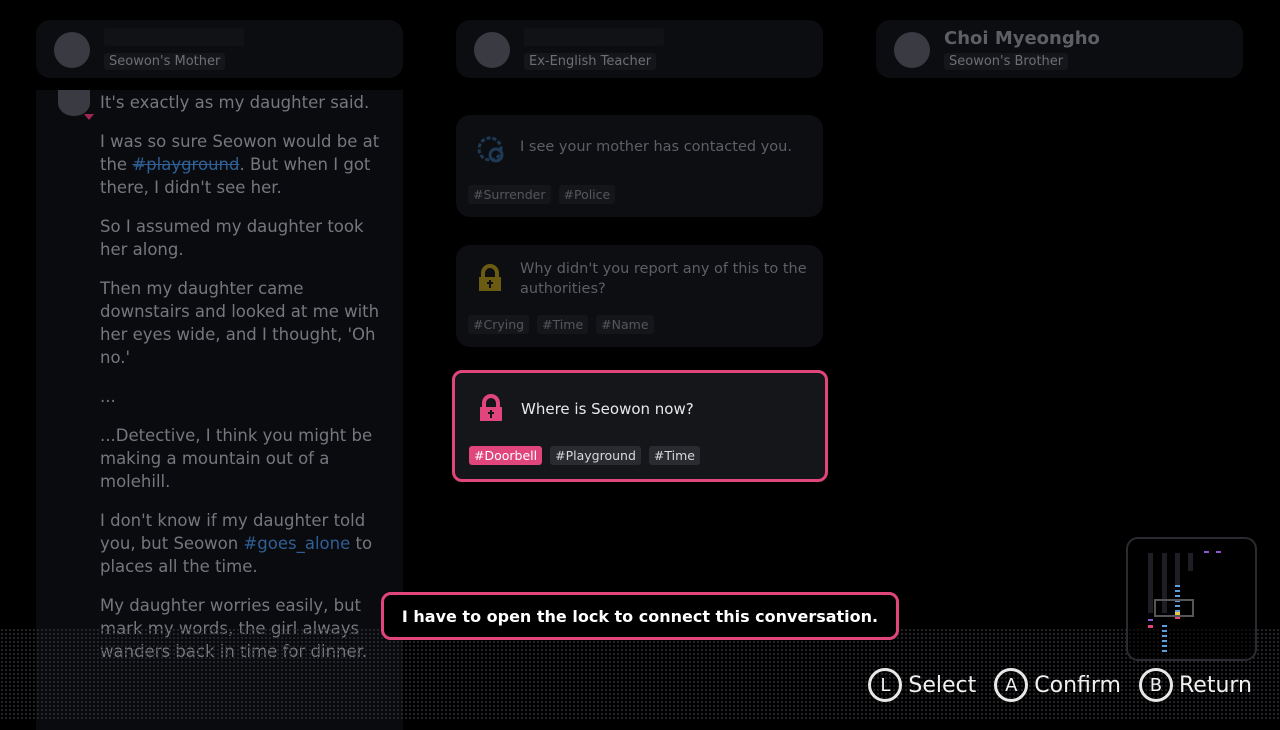 The width and height of the screenshot is (1280, 730). I want to click on character-name: Choi Myeongho, so click(1022, 38).